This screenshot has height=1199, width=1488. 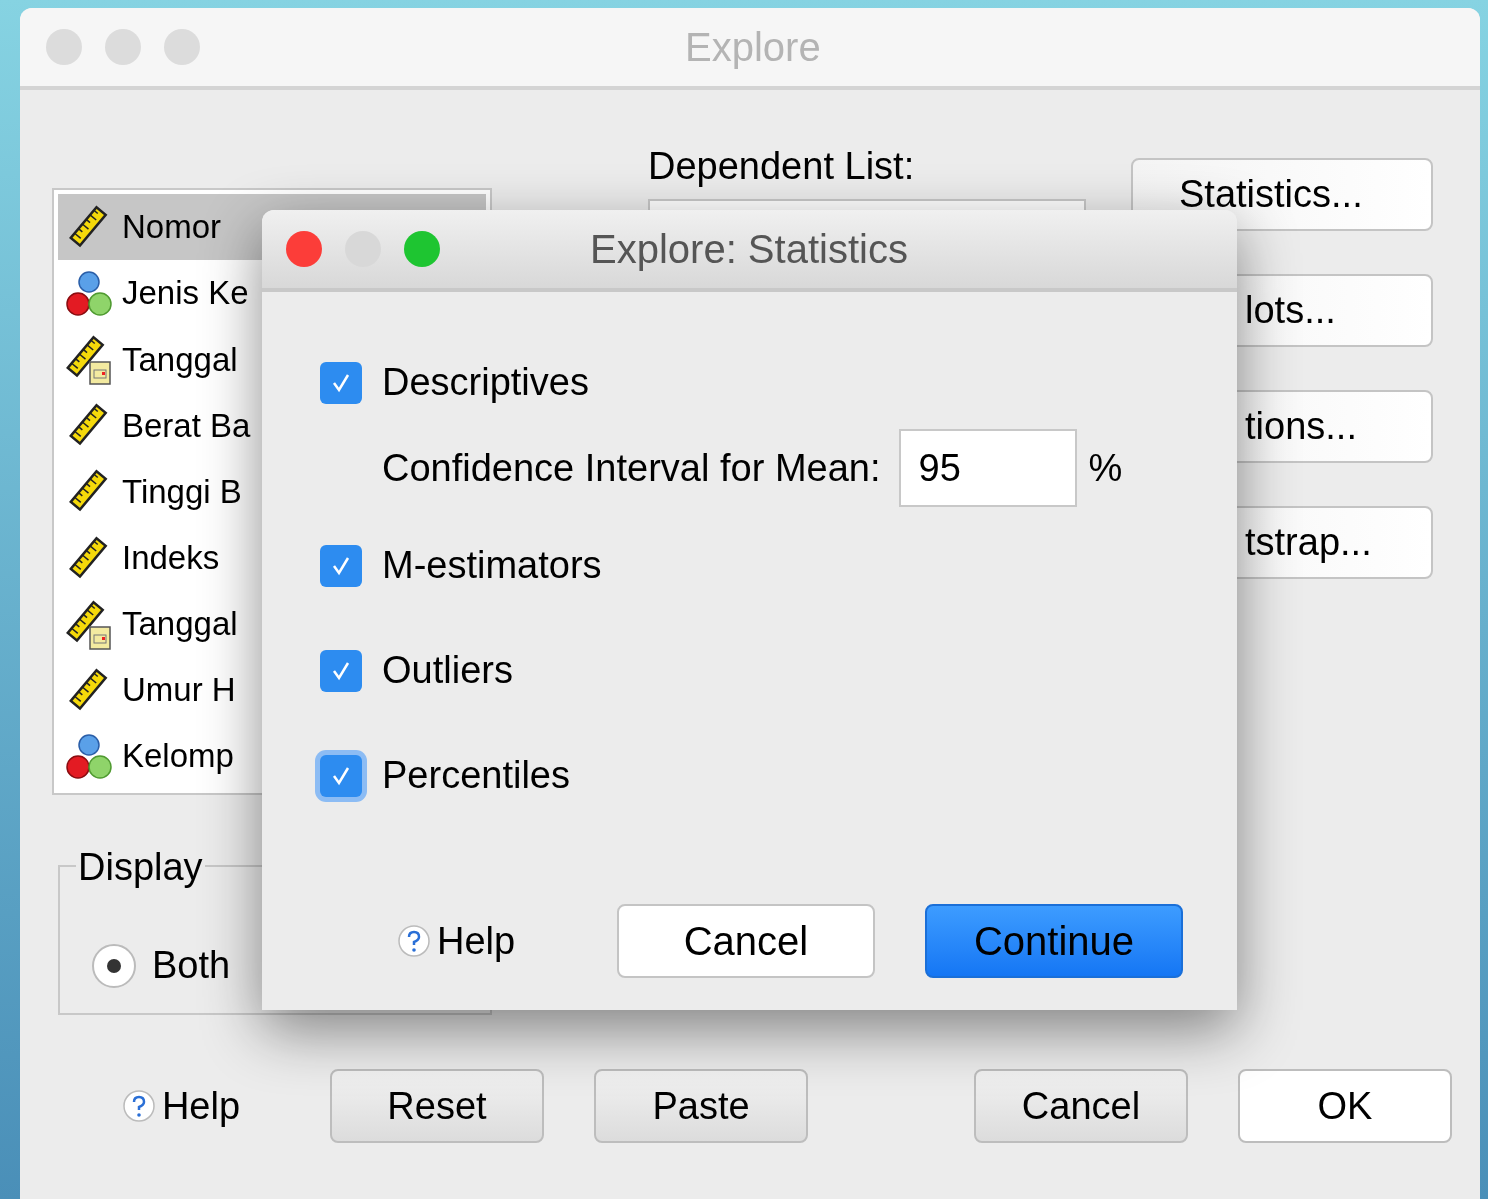 I want to click on window-title: Explore: Statistics, so click(x=749, y=249).